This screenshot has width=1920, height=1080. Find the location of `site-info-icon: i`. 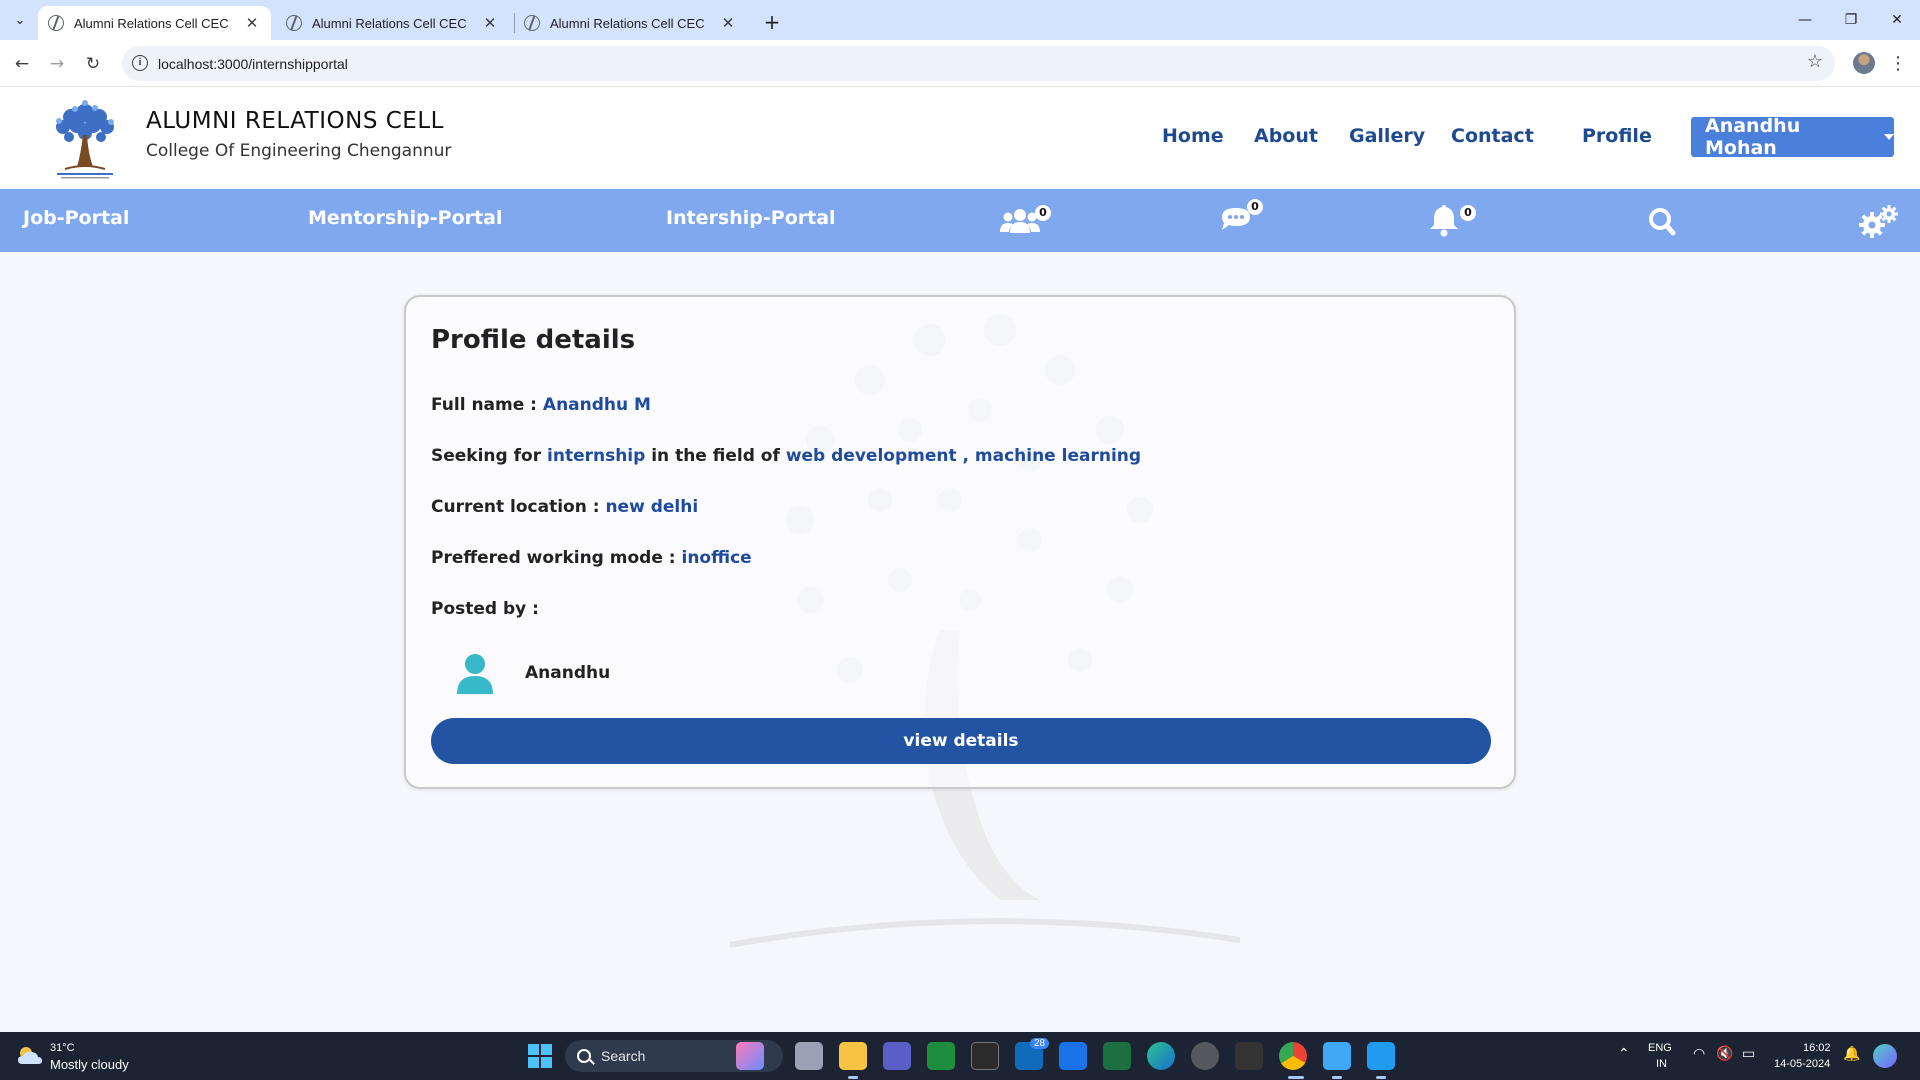

site-info-icon: i is located at coordinates (140, 63).